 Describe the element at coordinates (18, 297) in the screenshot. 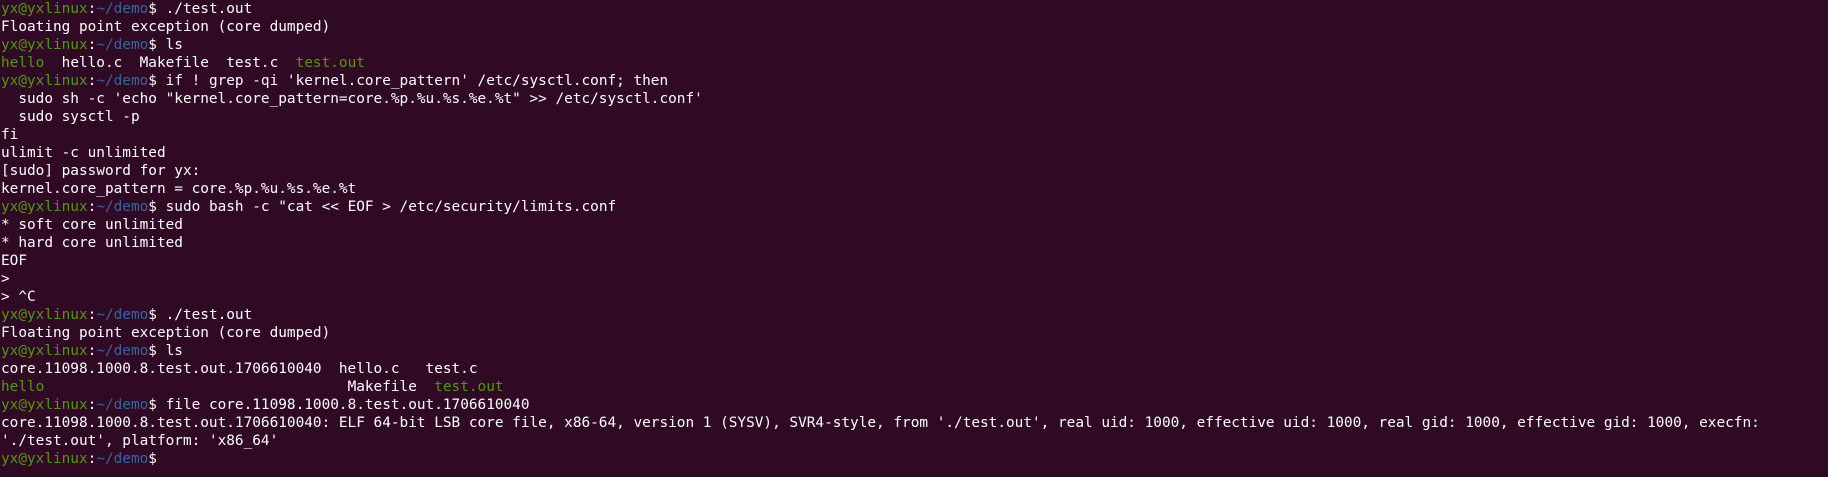

I see `output-text: > ^C` at that location.